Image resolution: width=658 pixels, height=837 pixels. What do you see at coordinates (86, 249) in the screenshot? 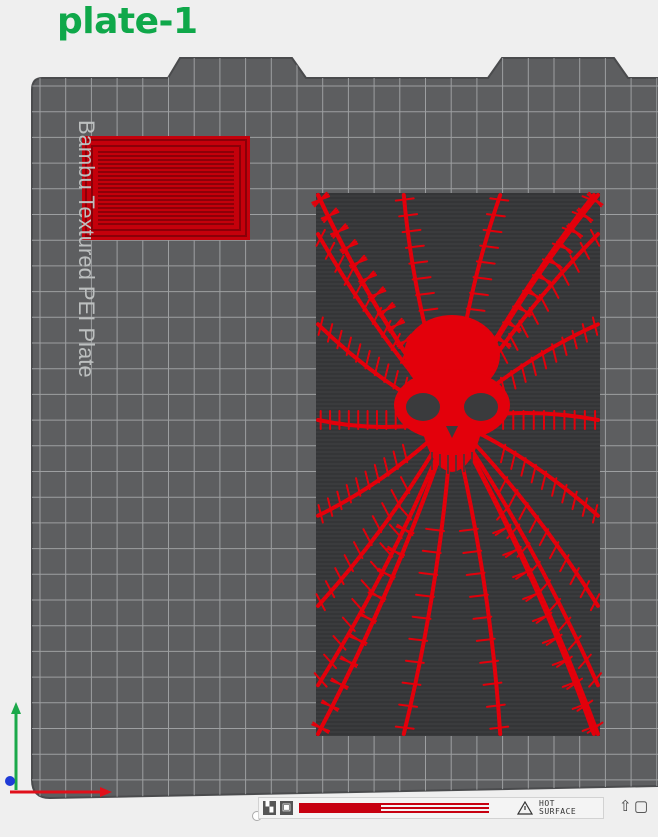
I see `bed-type-label-text: Bambu Textured PEI Plate` at bounding box center [86, 249].